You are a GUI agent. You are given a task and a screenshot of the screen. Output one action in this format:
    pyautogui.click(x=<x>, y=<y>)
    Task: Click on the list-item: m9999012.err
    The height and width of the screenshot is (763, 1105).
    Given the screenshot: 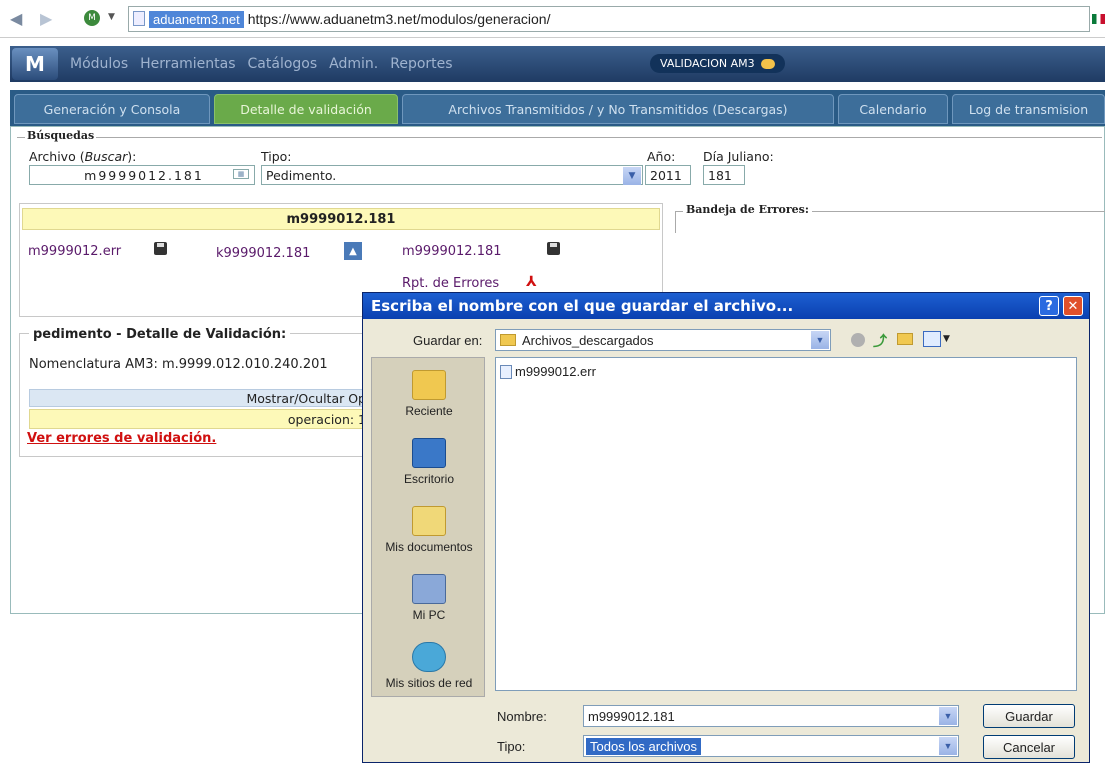 What is the action you would take?
    pyautogui.click(x=548, y=371)
    